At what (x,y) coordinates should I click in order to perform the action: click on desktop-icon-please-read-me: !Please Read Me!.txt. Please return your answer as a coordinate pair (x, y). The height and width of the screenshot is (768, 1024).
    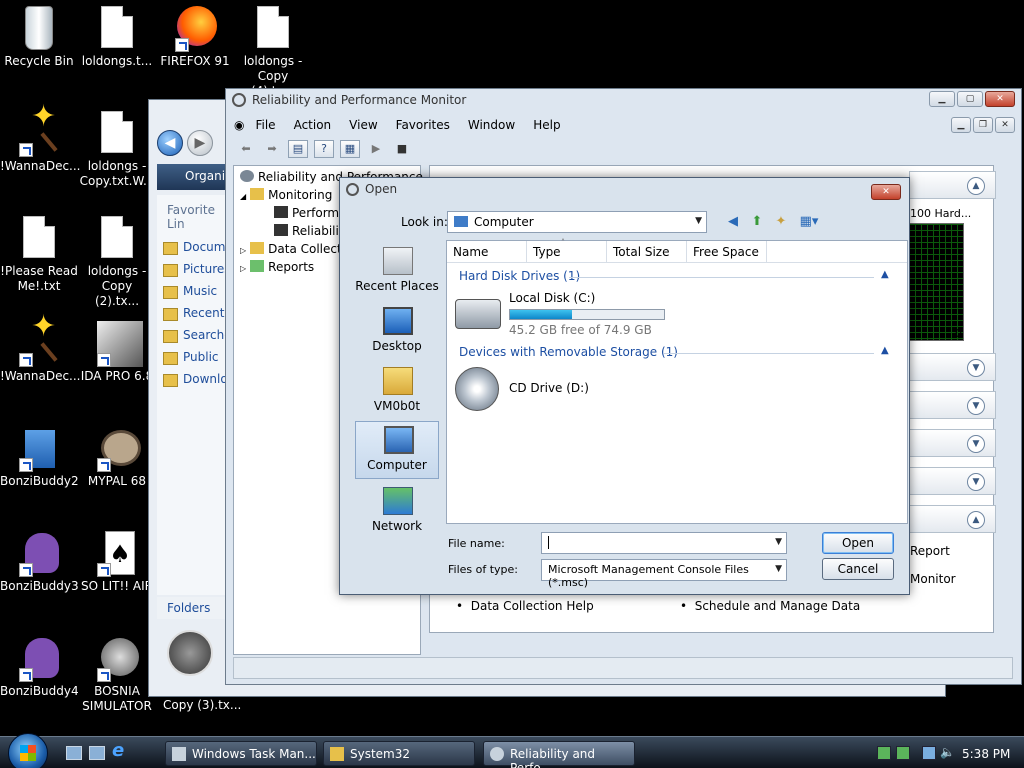
    Looking at the image, I should click on (39, 254).